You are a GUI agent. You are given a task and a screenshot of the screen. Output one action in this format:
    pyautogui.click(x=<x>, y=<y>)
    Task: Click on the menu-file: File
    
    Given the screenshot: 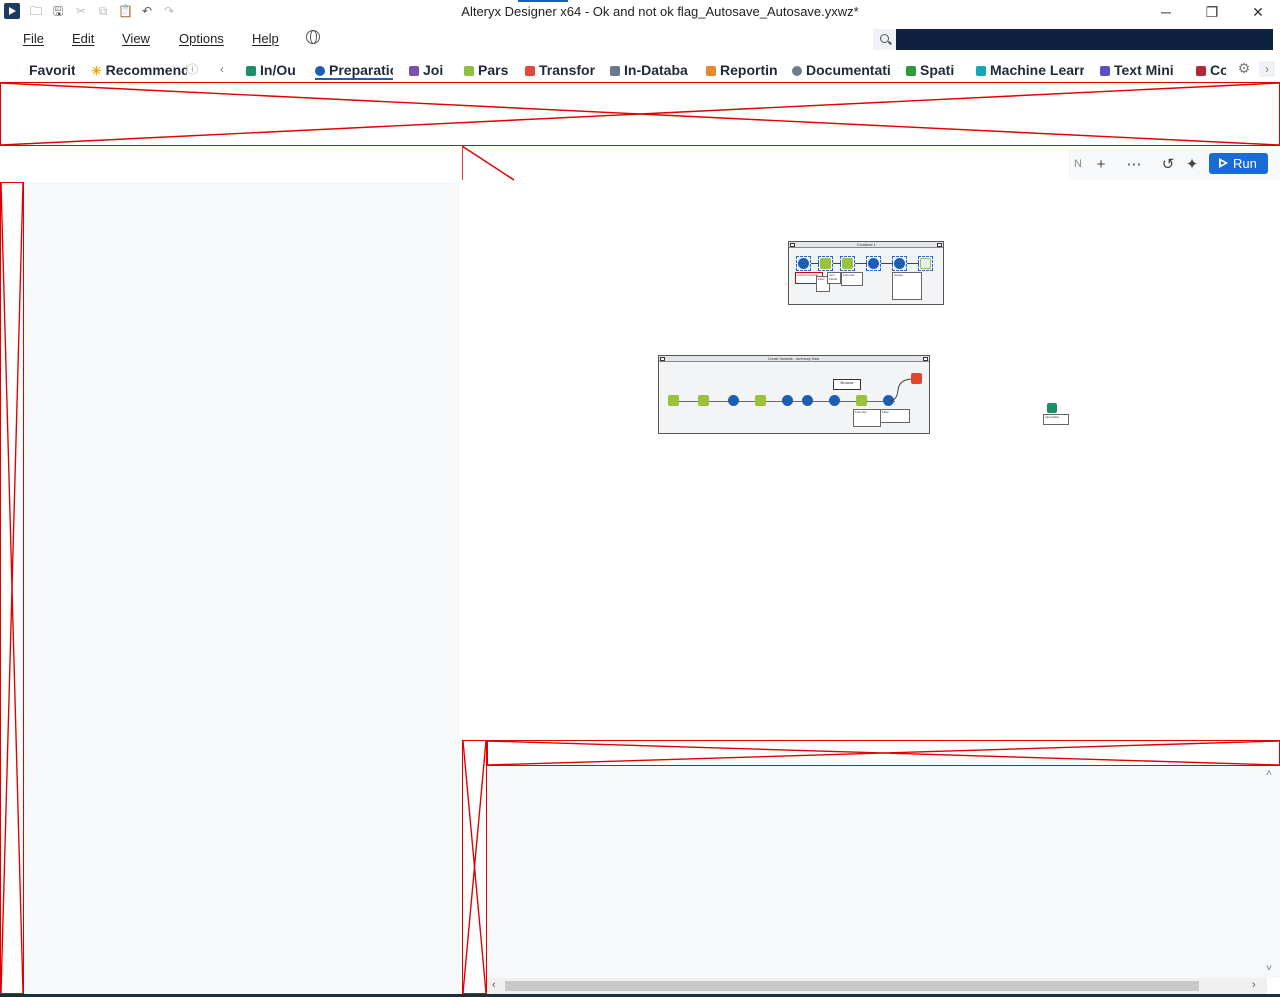 What is the action you would take?
    pyautogui.click(x=33, y=38)
    